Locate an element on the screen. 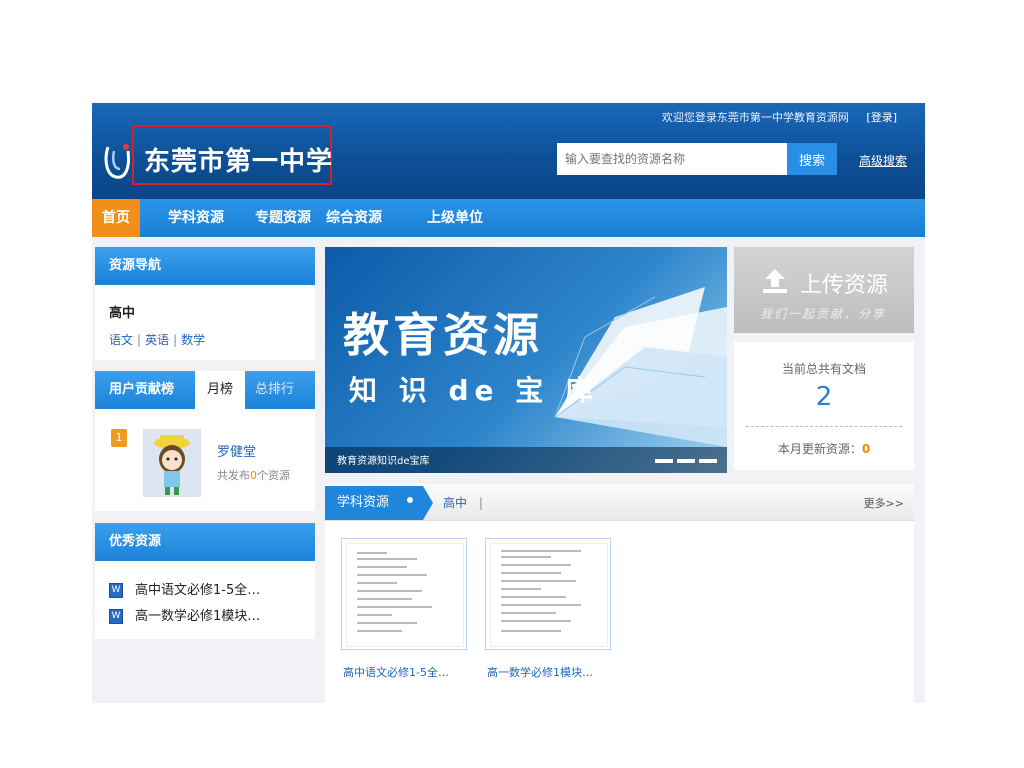 Image resolution: width=1024 pixels, height=768 pixels. tab-bullet-icon is located at coordinates (410, 500).